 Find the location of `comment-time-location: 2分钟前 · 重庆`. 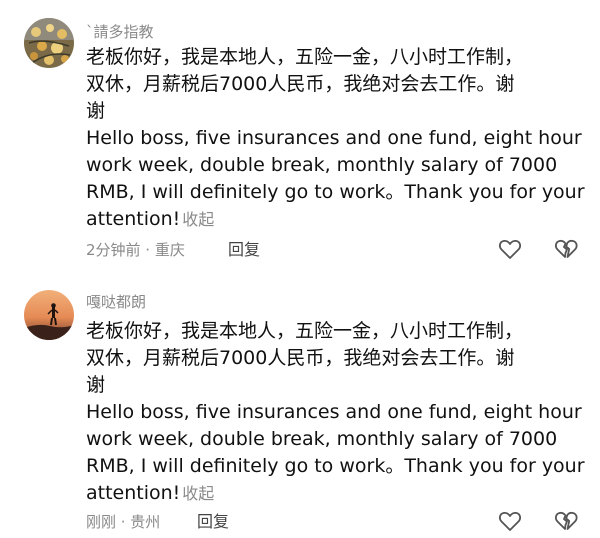

comment-time-location: 2分钟前 · 重庆 is located at coordinates (135, 250).